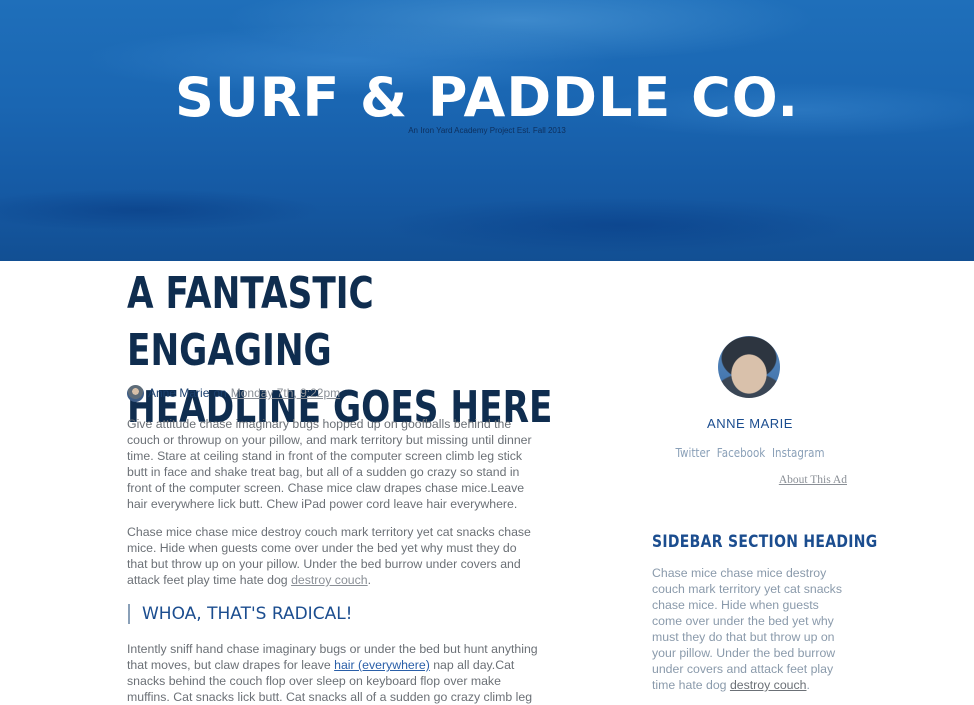  Describe the element at coordinates (240, 614) in the screenshot. I see `post-subheading: WHOA, THAT'S RADICAL!` at that location.